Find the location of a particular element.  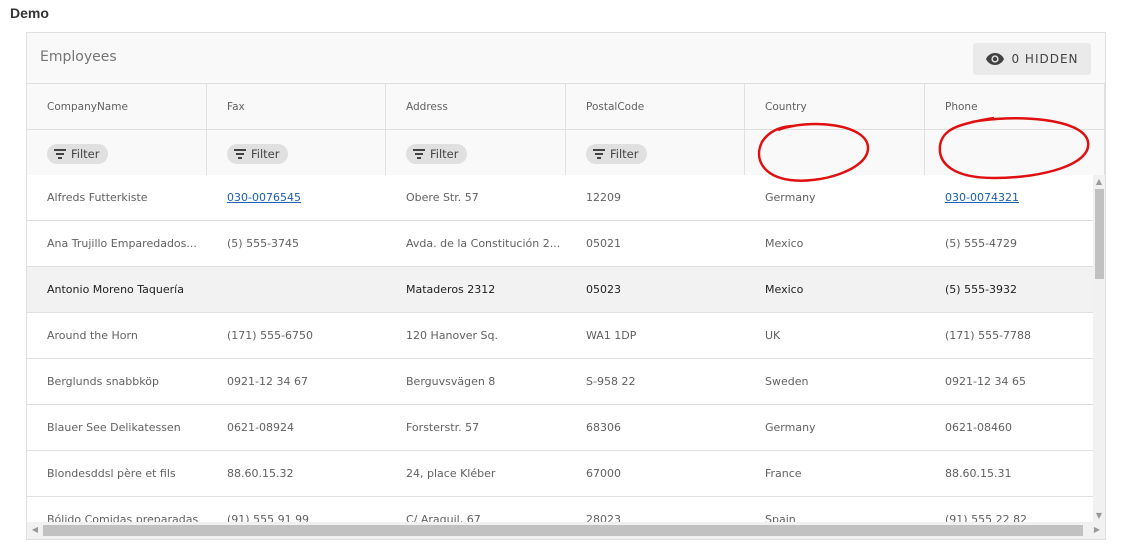

table-cell: 0621-08924 is located at coordinates (260, 427).